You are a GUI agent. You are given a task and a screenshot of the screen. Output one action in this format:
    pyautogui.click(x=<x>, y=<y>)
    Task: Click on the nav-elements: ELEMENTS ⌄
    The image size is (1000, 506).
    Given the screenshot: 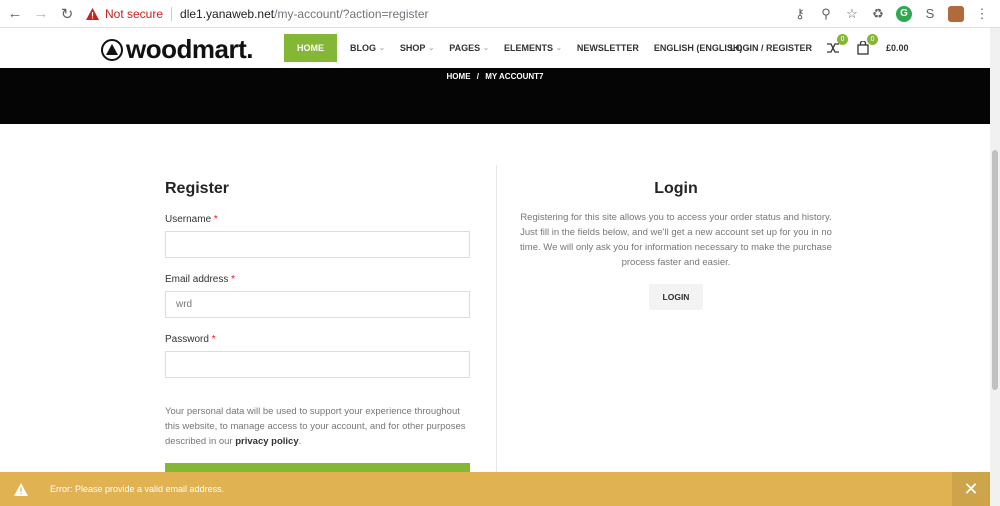 What is the action you would take?
    pyautogui.click(x=533, y=48)
    